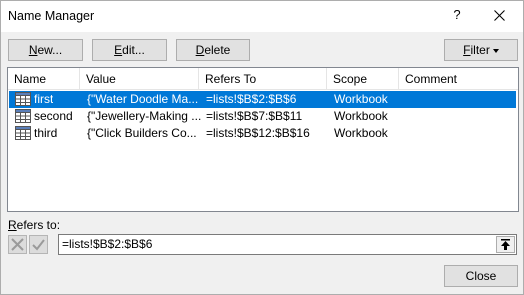  Describe the element at coordinates (139, 79) in the screenshot. I see `column-header-value: Value` at that location.